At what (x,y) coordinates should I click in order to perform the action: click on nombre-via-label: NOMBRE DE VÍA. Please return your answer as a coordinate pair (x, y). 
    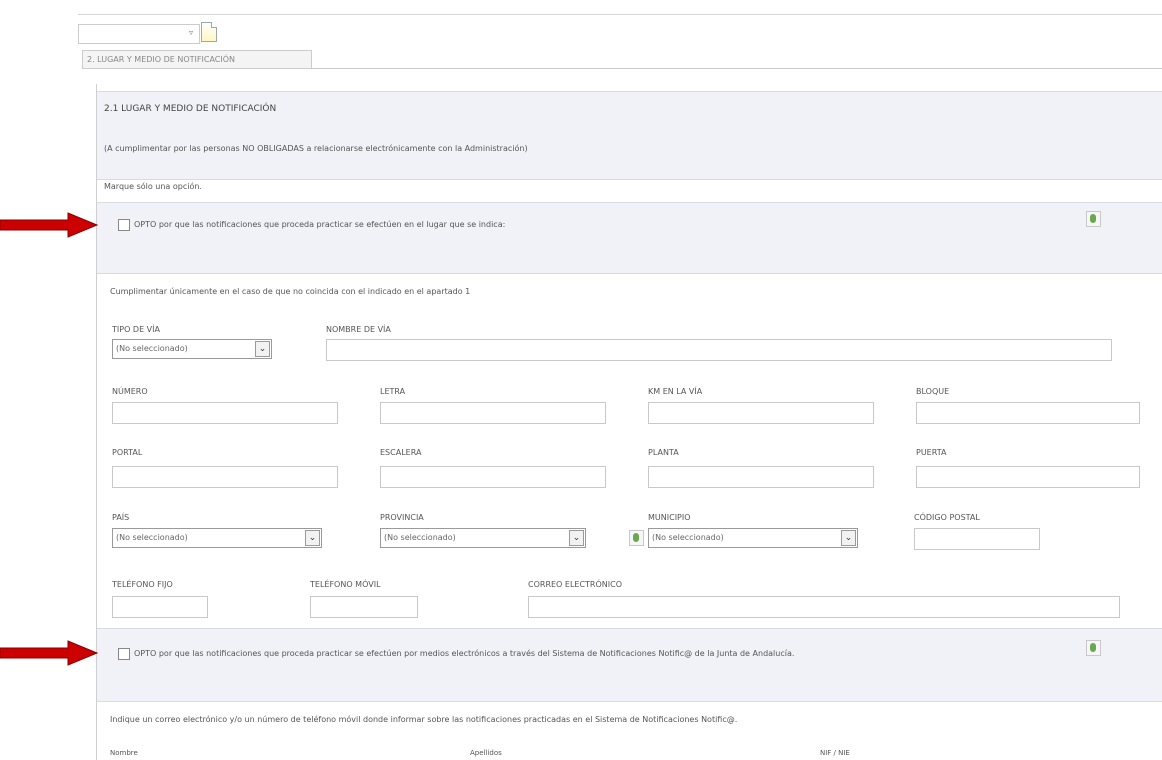
    Looking at the image, I should click on (358, 329).